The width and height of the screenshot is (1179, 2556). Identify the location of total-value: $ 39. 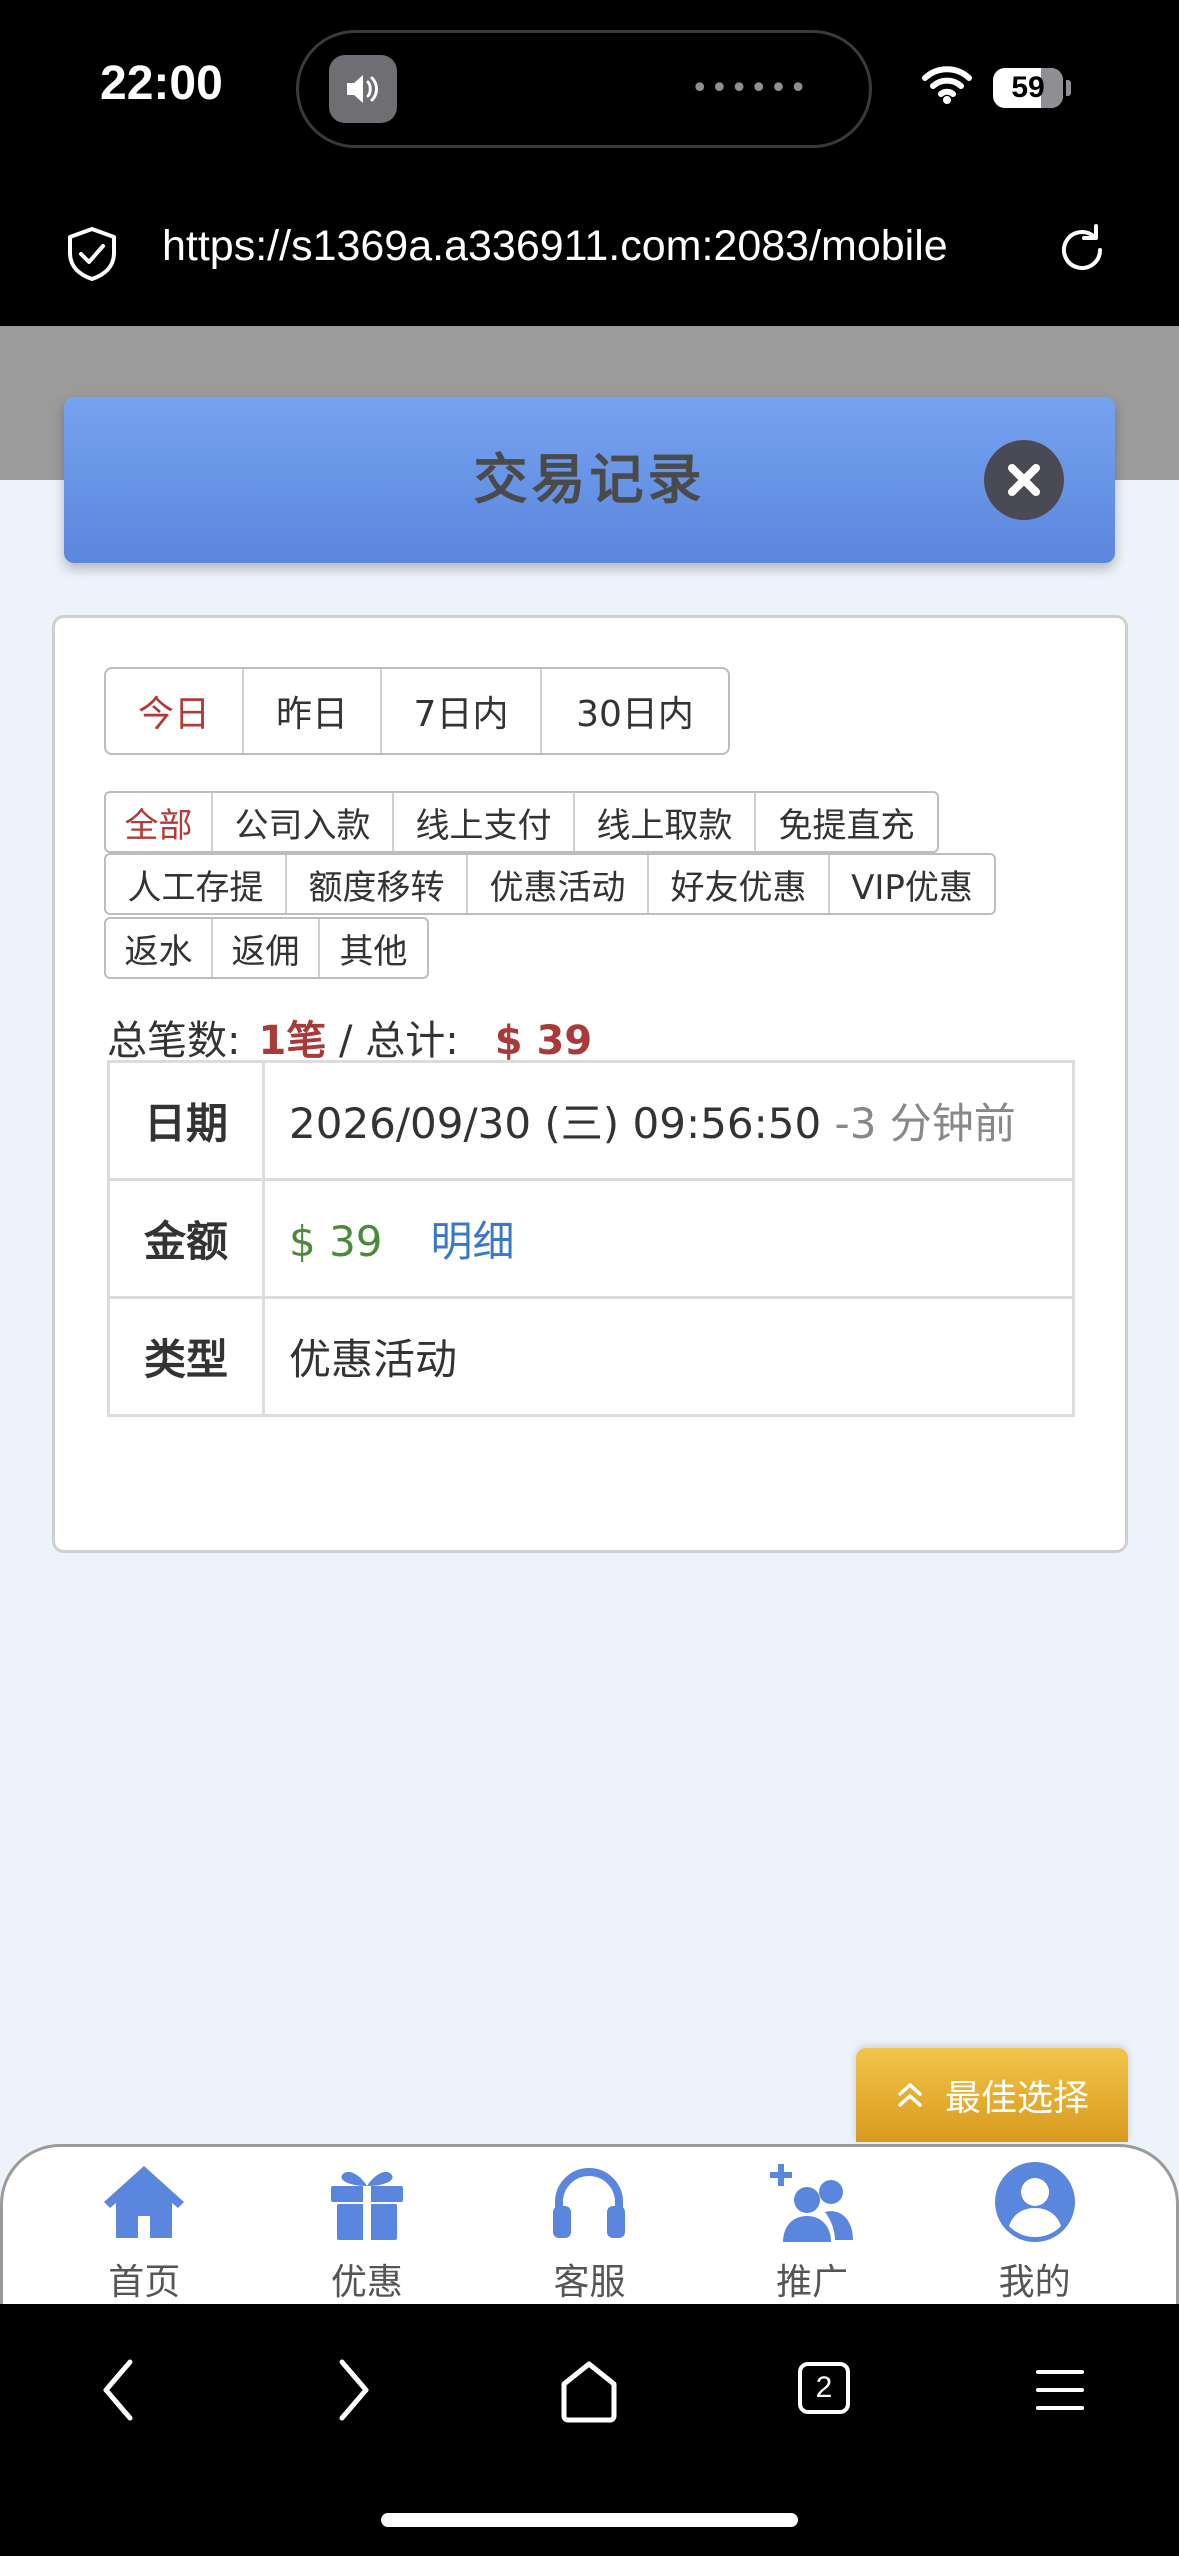
(543, 1041).